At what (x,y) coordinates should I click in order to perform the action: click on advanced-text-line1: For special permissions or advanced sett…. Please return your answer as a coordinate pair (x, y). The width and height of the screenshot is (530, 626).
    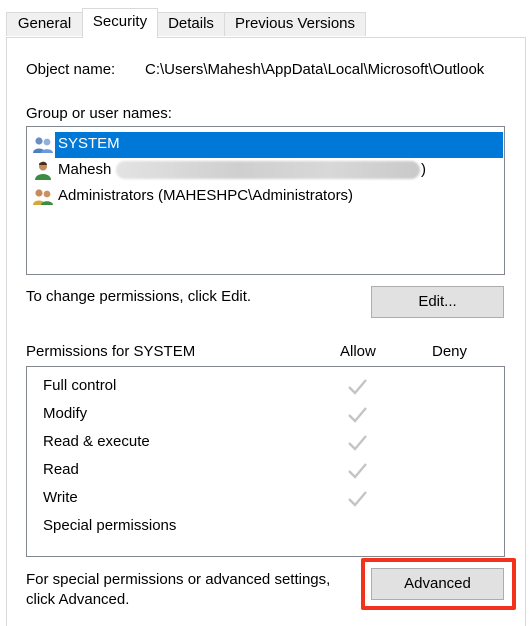
    Looking at the image, I should click on (178, 579).